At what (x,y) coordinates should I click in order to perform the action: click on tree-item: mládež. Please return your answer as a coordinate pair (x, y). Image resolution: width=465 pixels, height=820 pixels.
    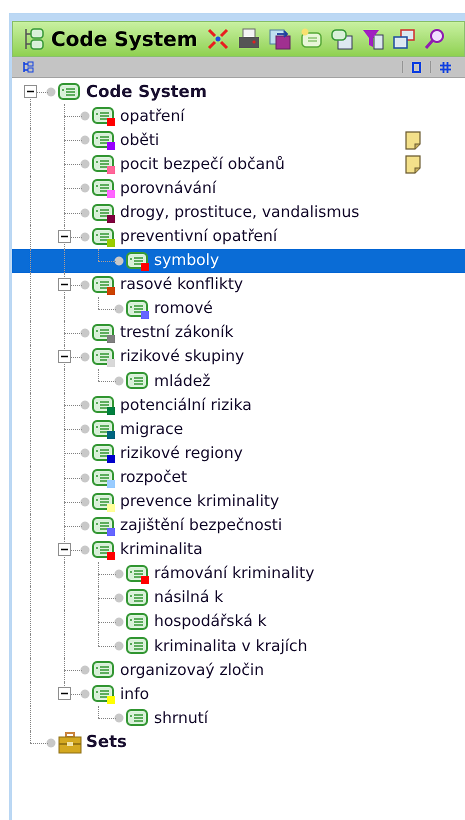
    Looking at the image, I should click on (238, 381).